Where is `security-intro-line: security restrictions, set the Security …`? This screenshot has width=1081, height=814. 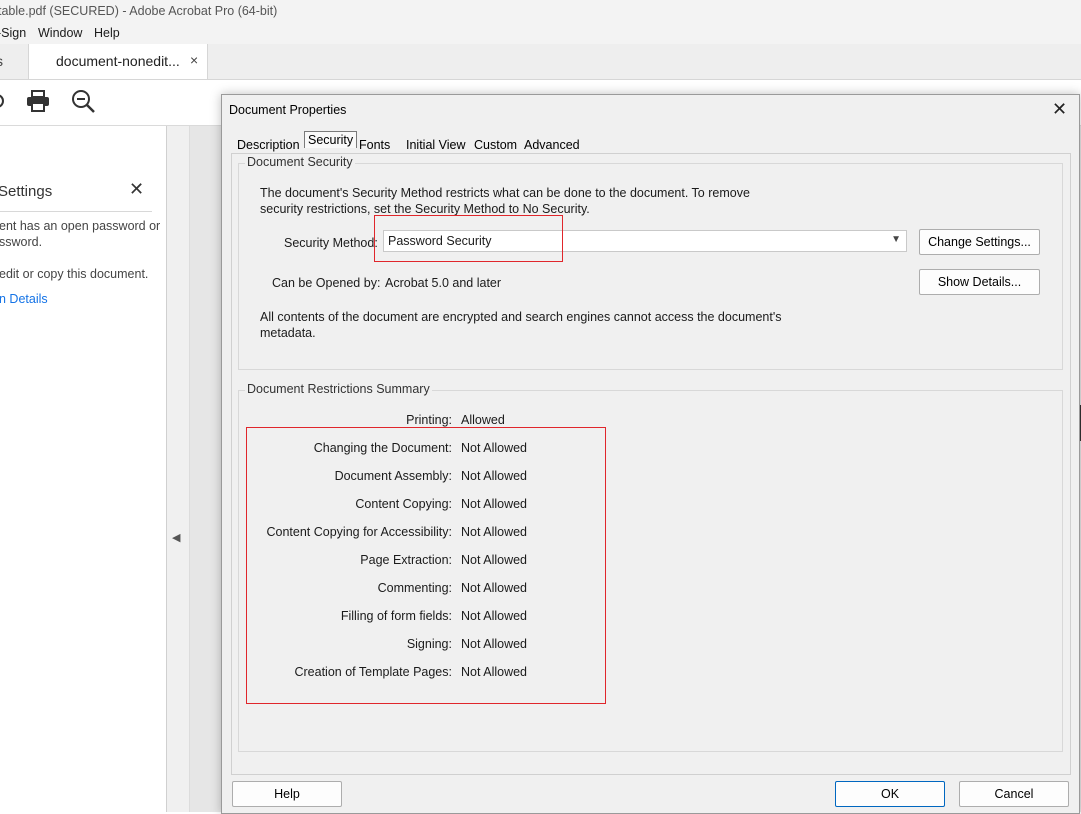
security-intro-line: security restrictions, set the Security … is located at coordinates (425, 209).